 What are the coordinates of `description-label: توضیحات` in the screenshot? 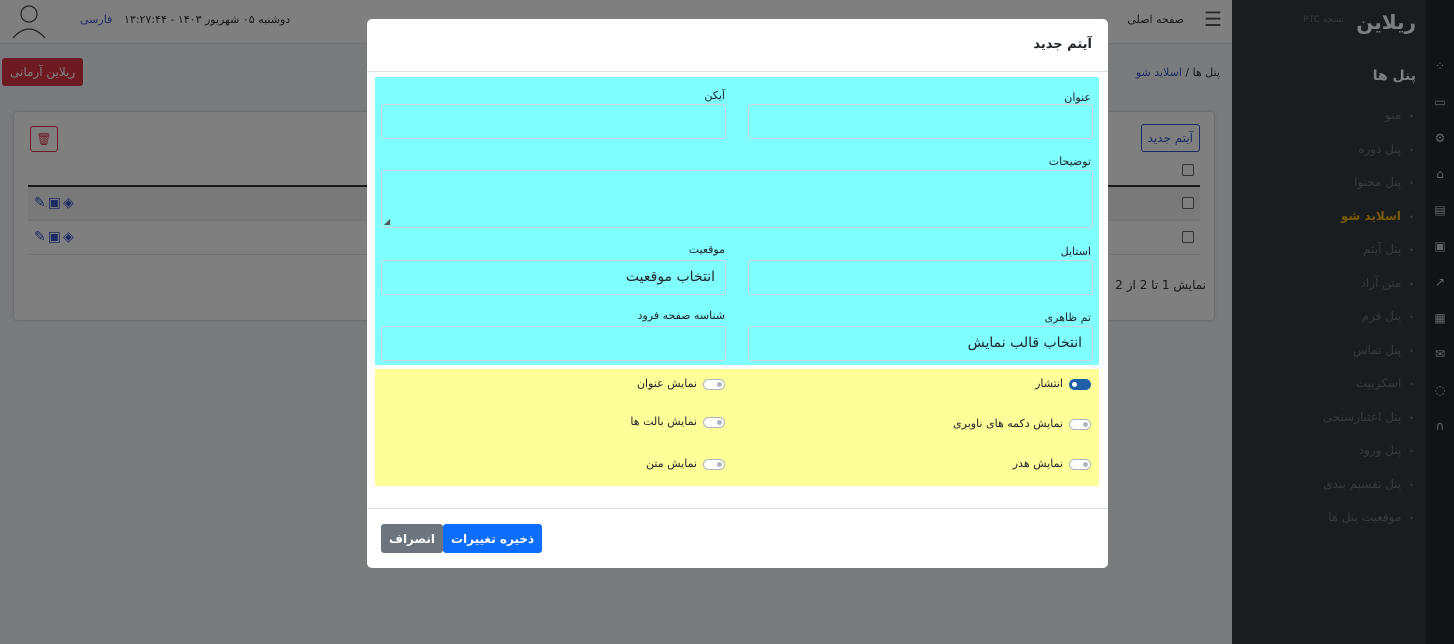 It's located at (1069, 161).